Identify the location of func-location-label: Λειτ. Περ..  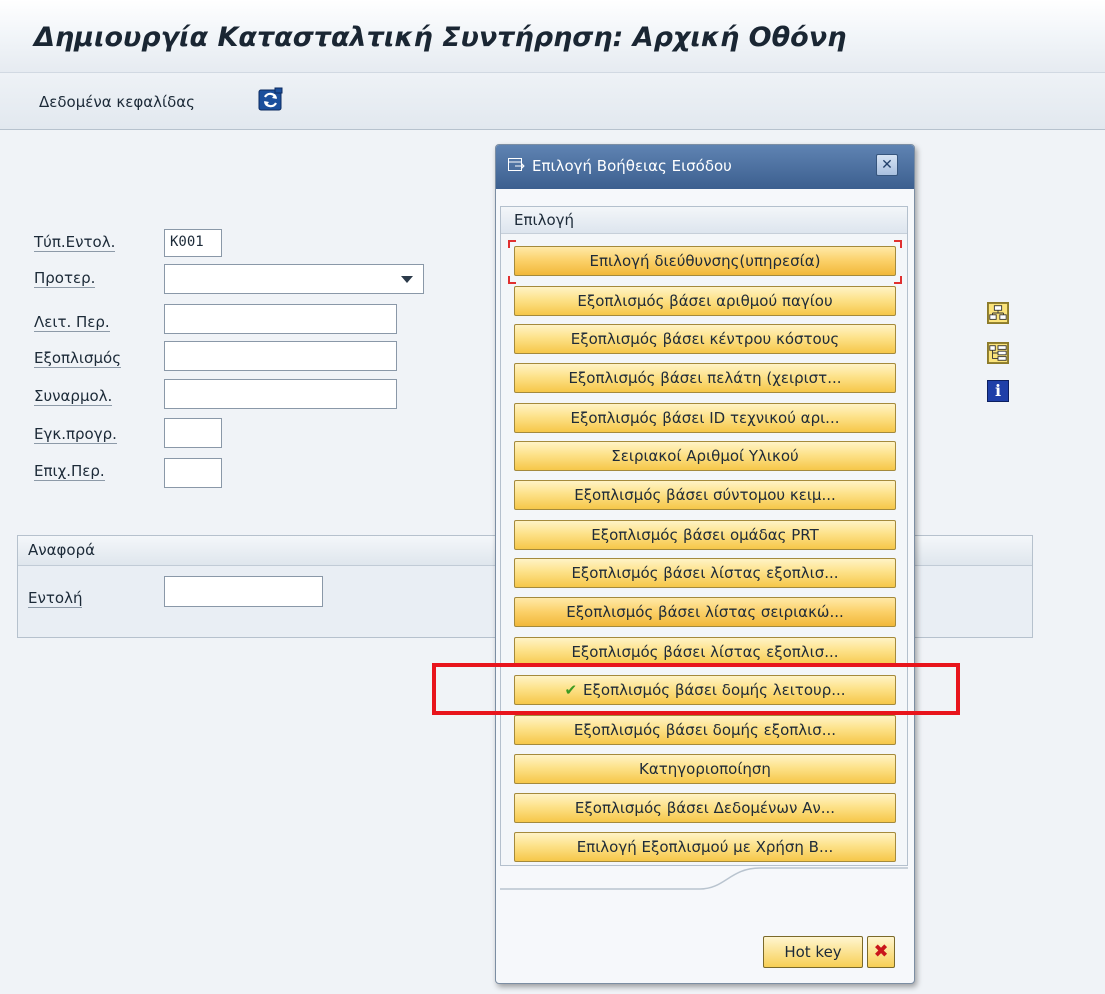
(72, 322).